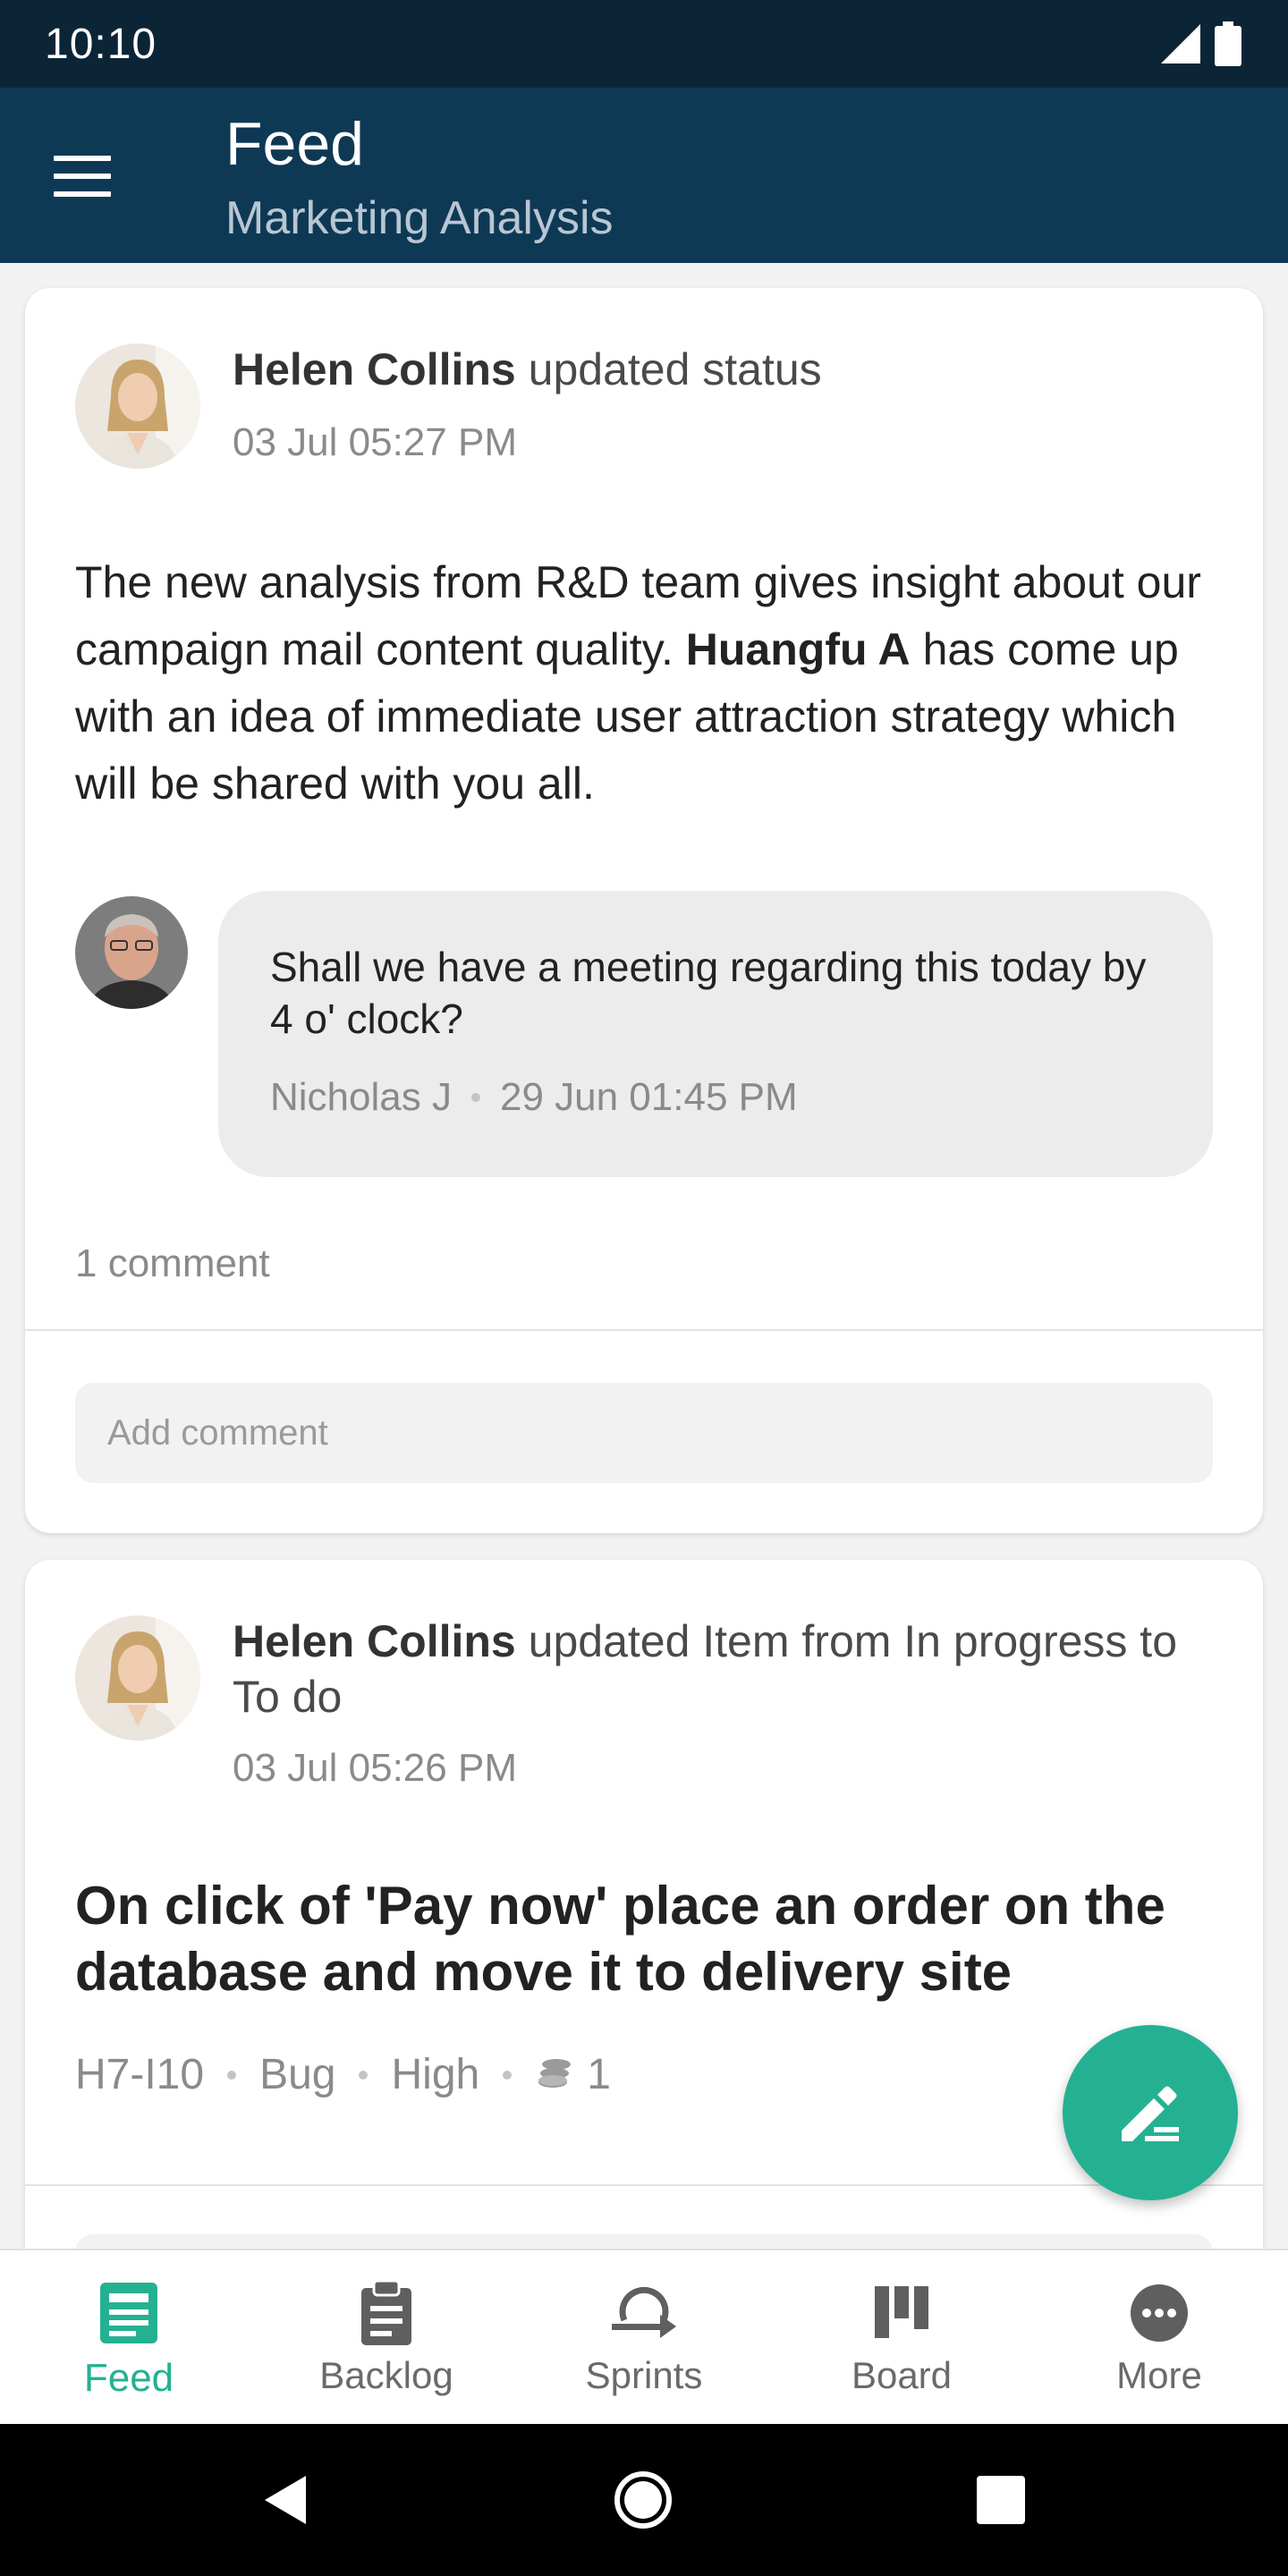 This screenshot has height=2576, width=1288. I want to click on compose-button, so click(1150, 2112).